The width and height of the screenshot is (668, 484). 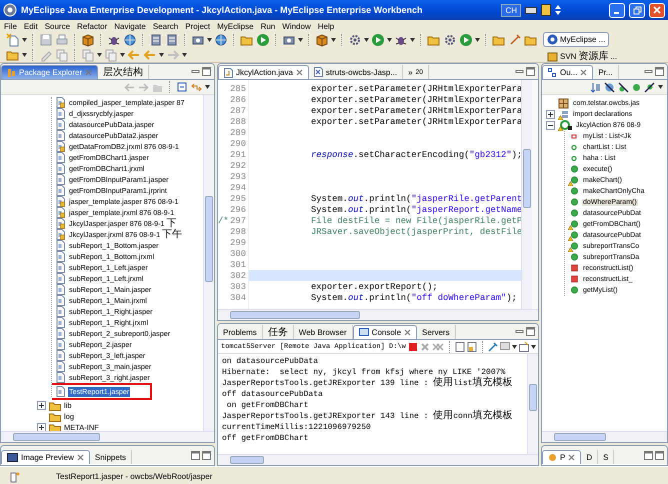 What do you see at coordinates (268, 405) in the screenshot?
I see `console-line: on getFromDBChart` at bounding box center [268, 405].